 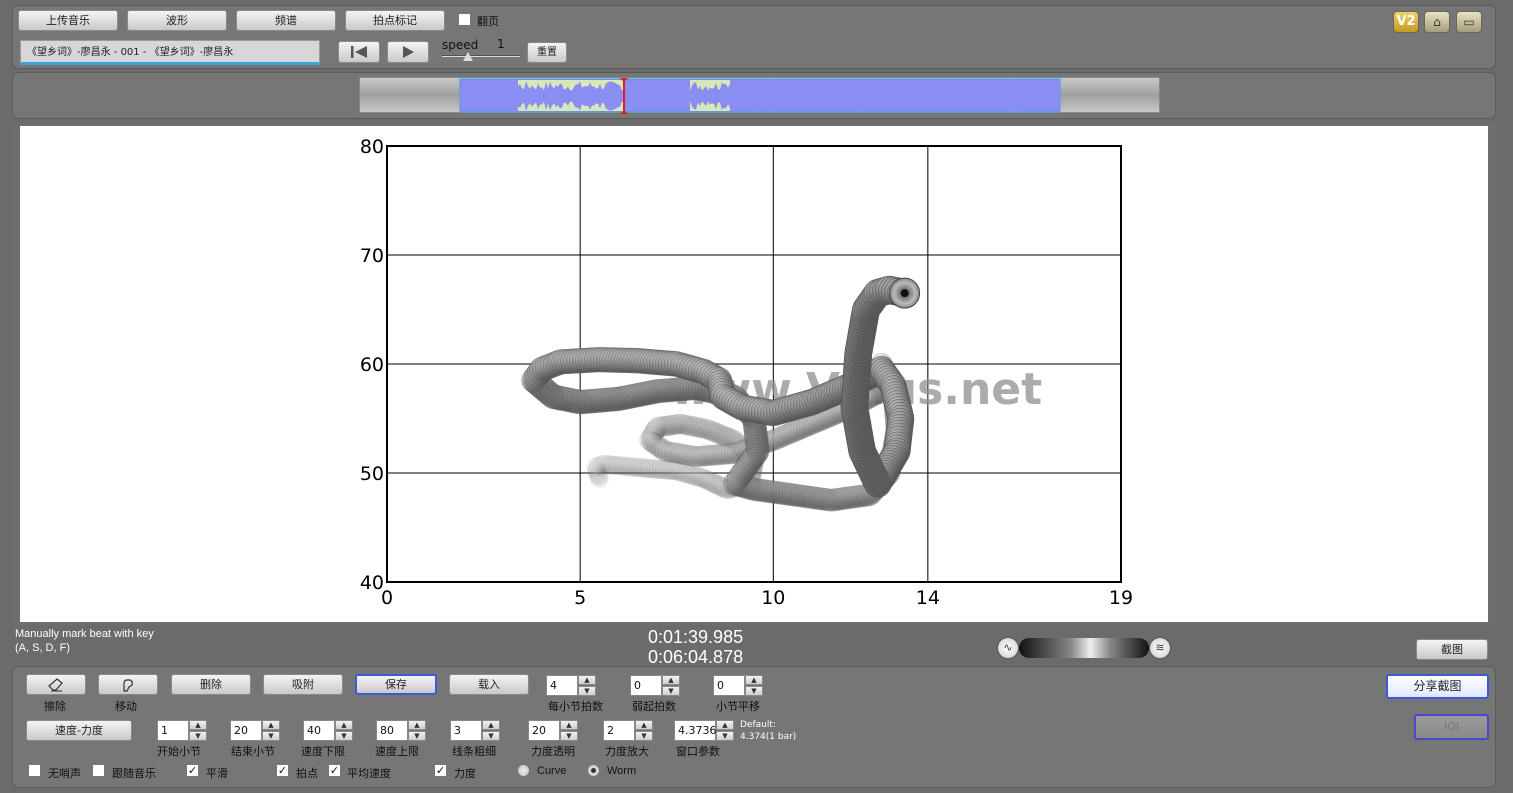 I want to click on start-bar-value: 1, so click(x=173, y=730).